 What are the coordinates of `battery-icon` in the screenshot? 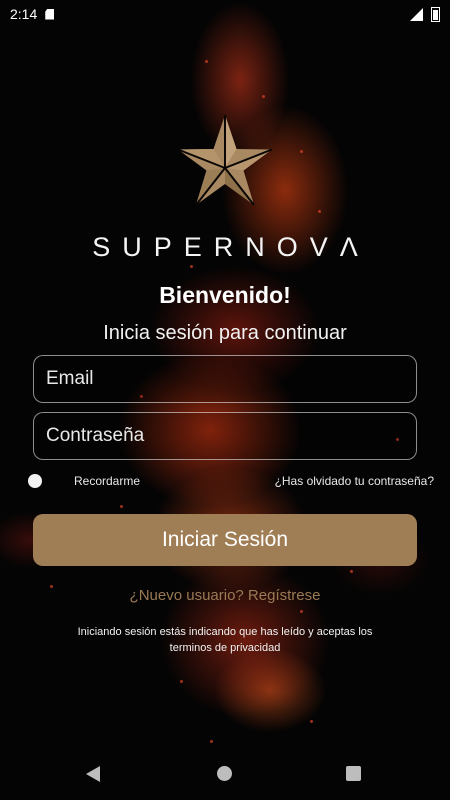 It's located at (435, 14).